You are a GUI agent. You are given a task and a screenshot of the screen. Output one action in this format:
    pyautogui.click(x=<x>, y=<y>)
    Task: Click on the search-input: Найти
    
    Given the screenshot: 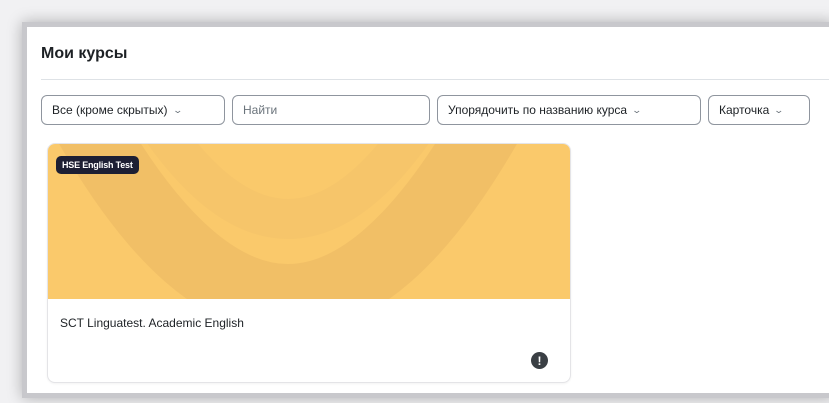 What is the action you would take?
    pyautogui.click(x=331, y=110)
    